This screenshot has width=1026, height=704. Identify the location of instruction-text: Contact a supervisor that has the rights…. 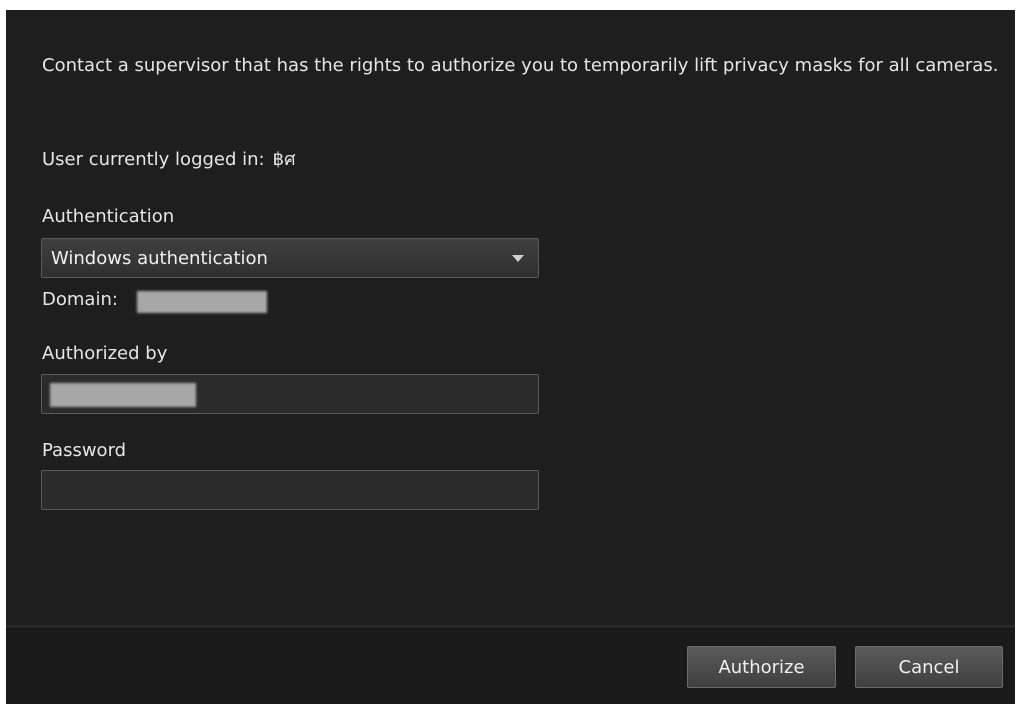
(520, 65).